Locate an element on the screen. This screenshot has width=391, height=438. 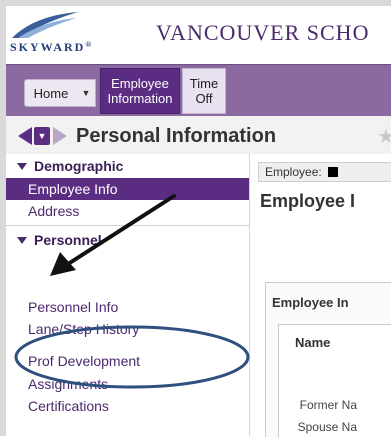
page-title: Personal Information is located at coordinates (176, 136).